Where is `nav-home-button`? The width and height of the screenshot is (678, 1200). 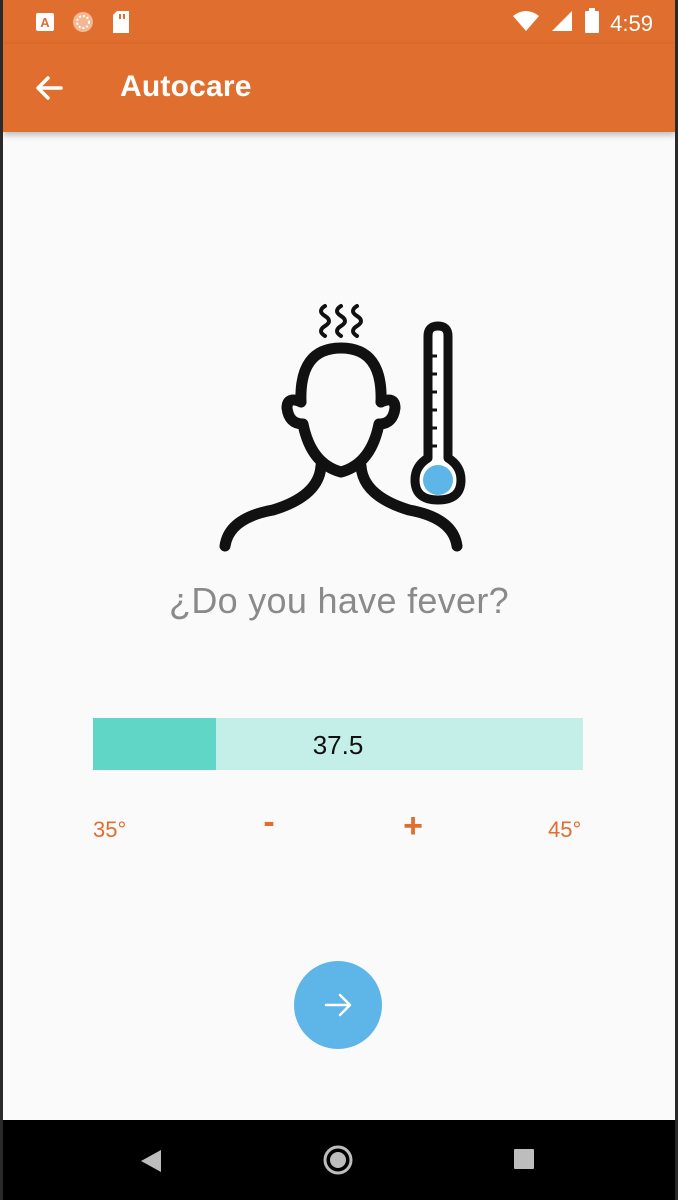
nav-home-button is located at coordinates (338, 1162).